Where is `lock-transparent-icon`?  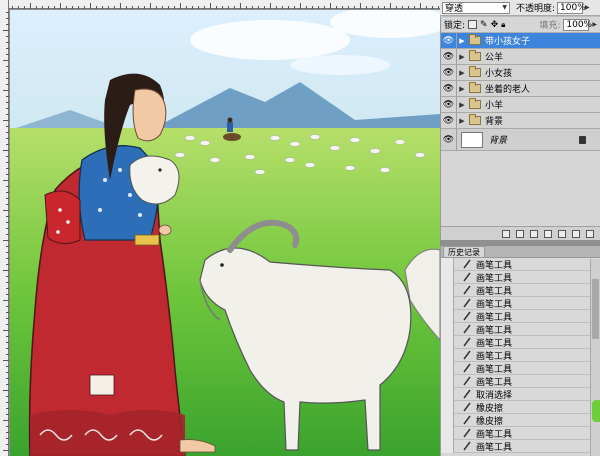
lock-transparent-icon is located at coordinates (473, 24).